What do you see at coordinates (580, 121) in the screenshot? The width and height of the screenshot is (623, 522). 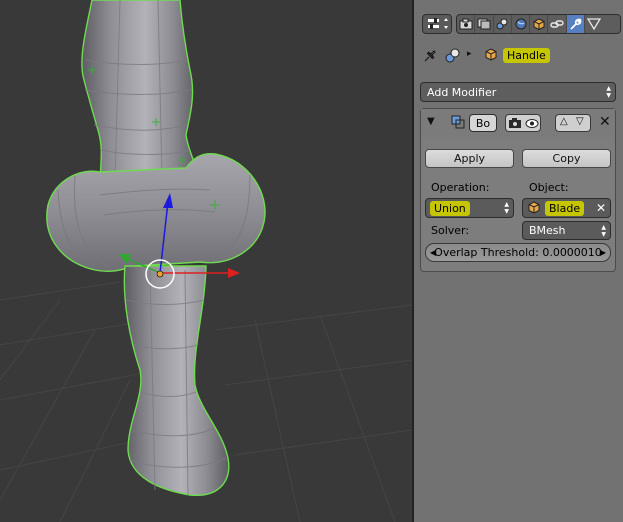 I see `move-down-icon: ▽` at bounding box center [580, 121].